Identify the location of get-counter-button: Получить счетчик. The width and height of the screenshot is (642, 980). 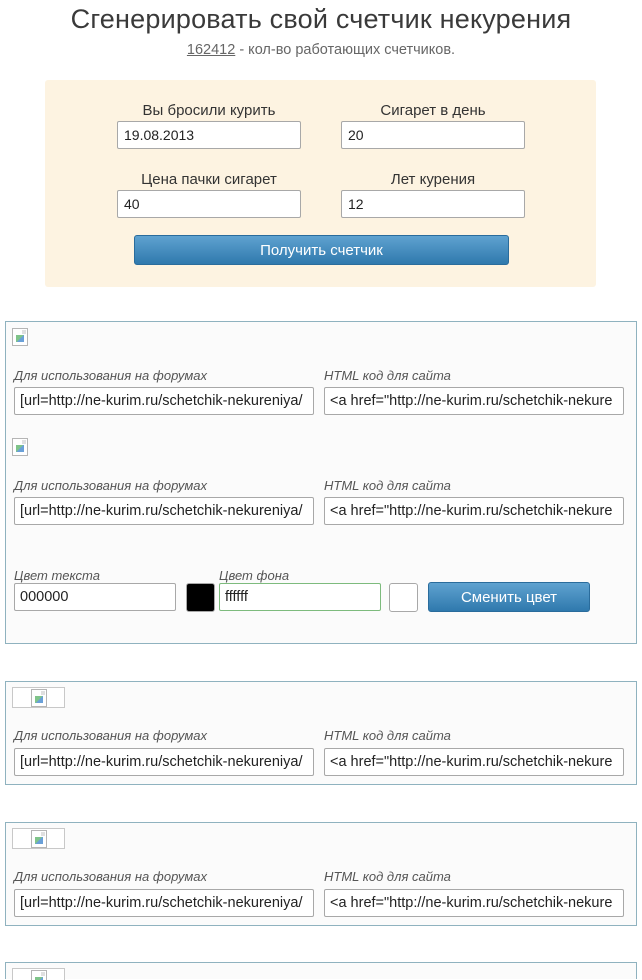
(321, 250).